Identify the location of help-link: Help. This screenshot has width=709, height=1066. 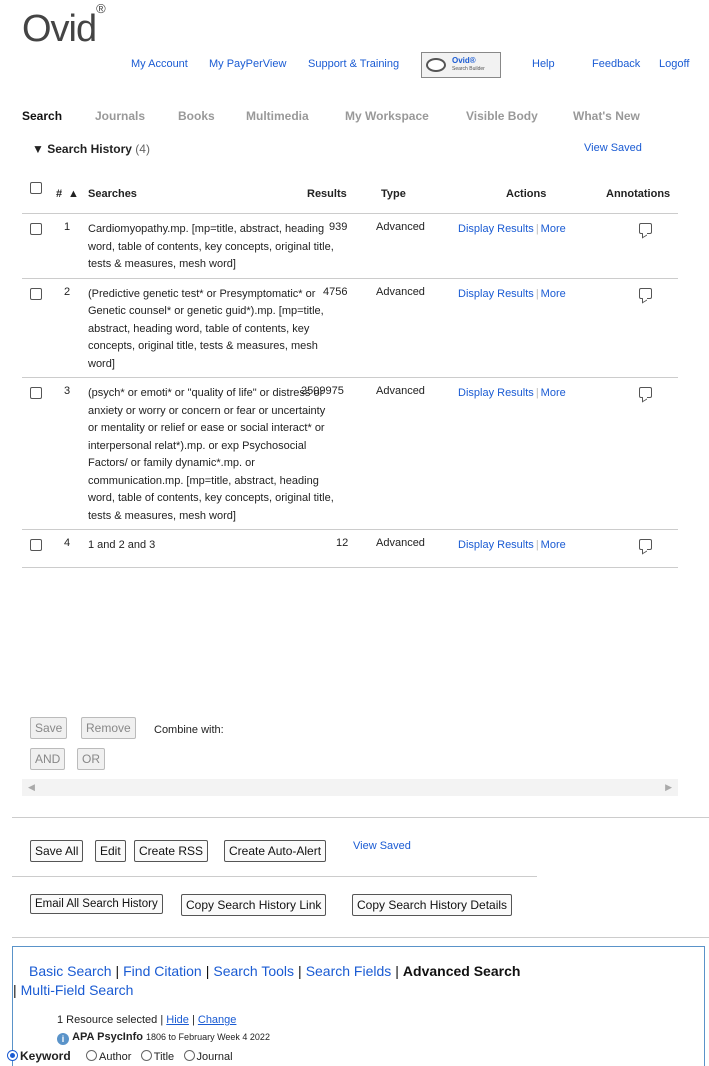
(543, 64).